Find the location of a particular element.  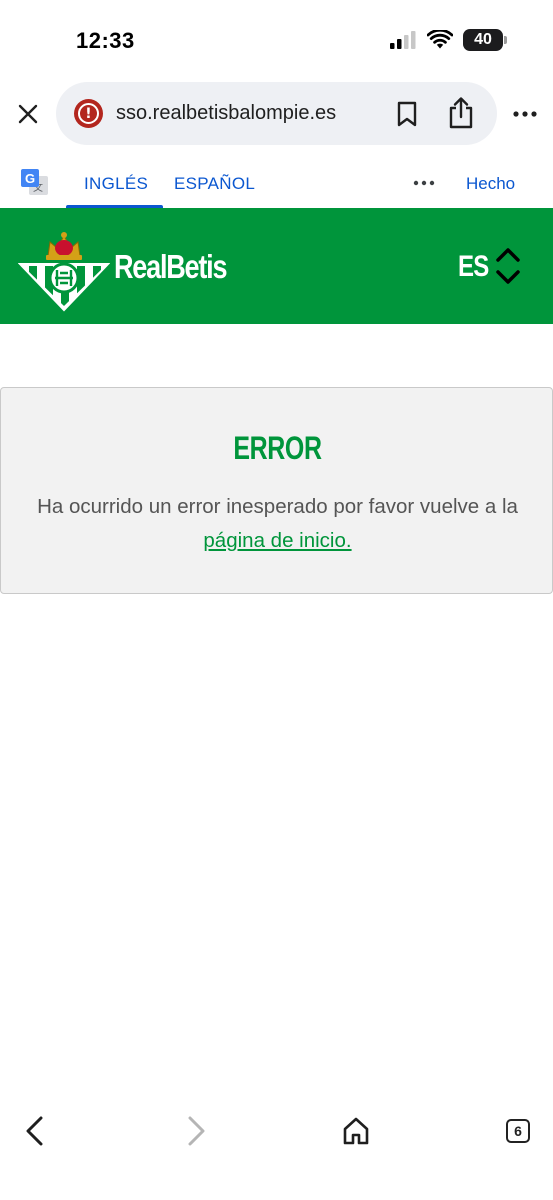

home-icon is located at coordinates (356, 1131).